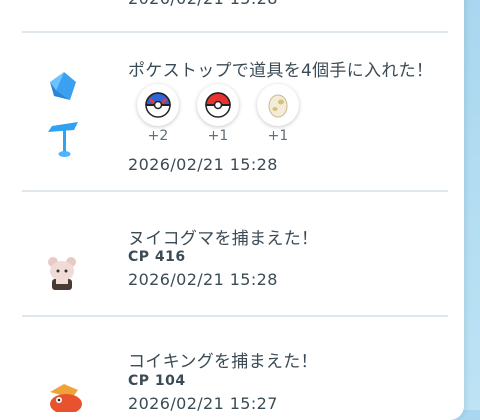  What do you see at coordinates (158, 105) in the screenshot?
I see `great-ball-icon` at bounding box center [158, 105].